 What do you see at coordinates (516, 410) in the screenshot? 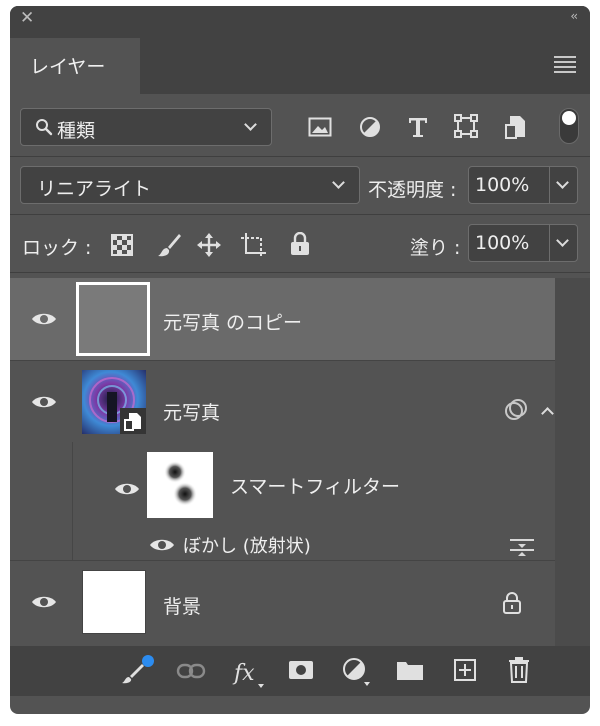
I see `smart-filter-mask-icon` at bounding box center [516, 410].